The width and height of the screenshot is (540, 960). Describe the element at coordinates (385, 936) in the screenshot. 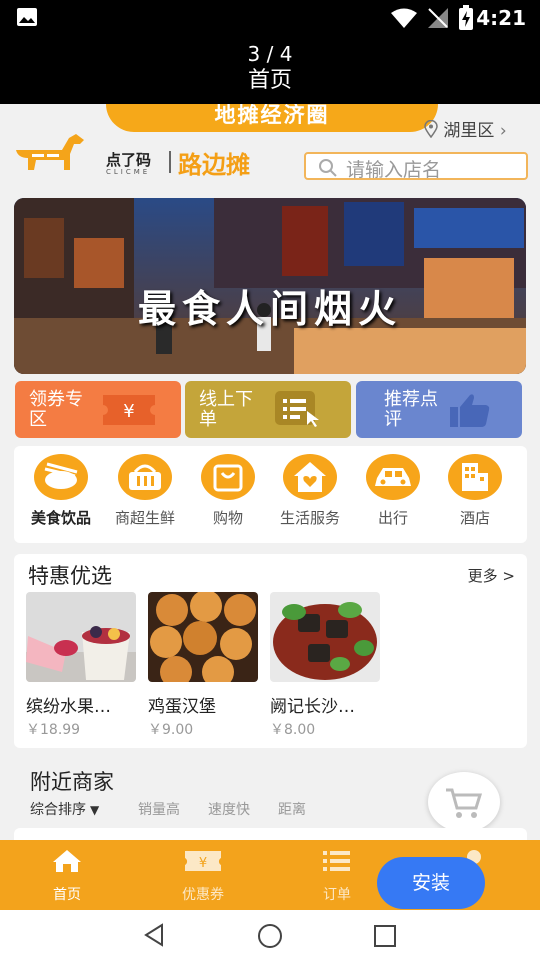

I see `recents-icon` at that location.